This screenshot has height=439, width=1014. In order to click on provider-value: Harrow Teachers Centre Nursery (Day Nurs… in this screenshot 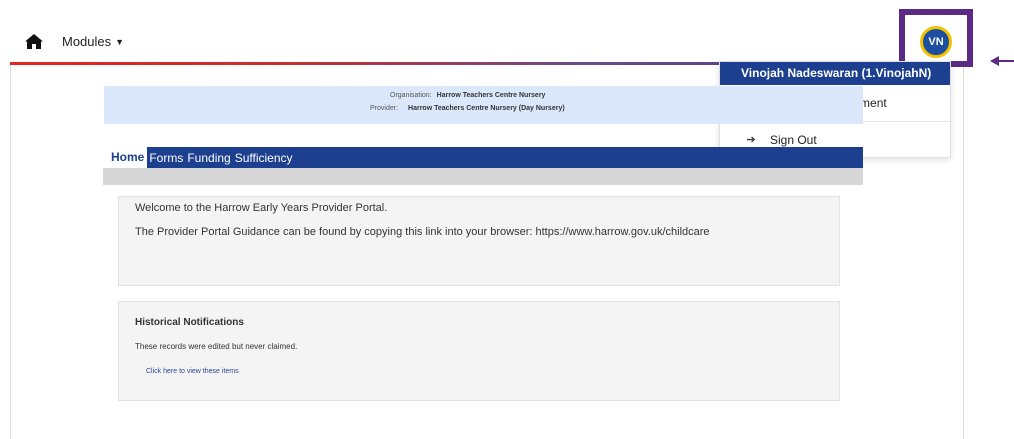, I will do `click(486, 108)`.